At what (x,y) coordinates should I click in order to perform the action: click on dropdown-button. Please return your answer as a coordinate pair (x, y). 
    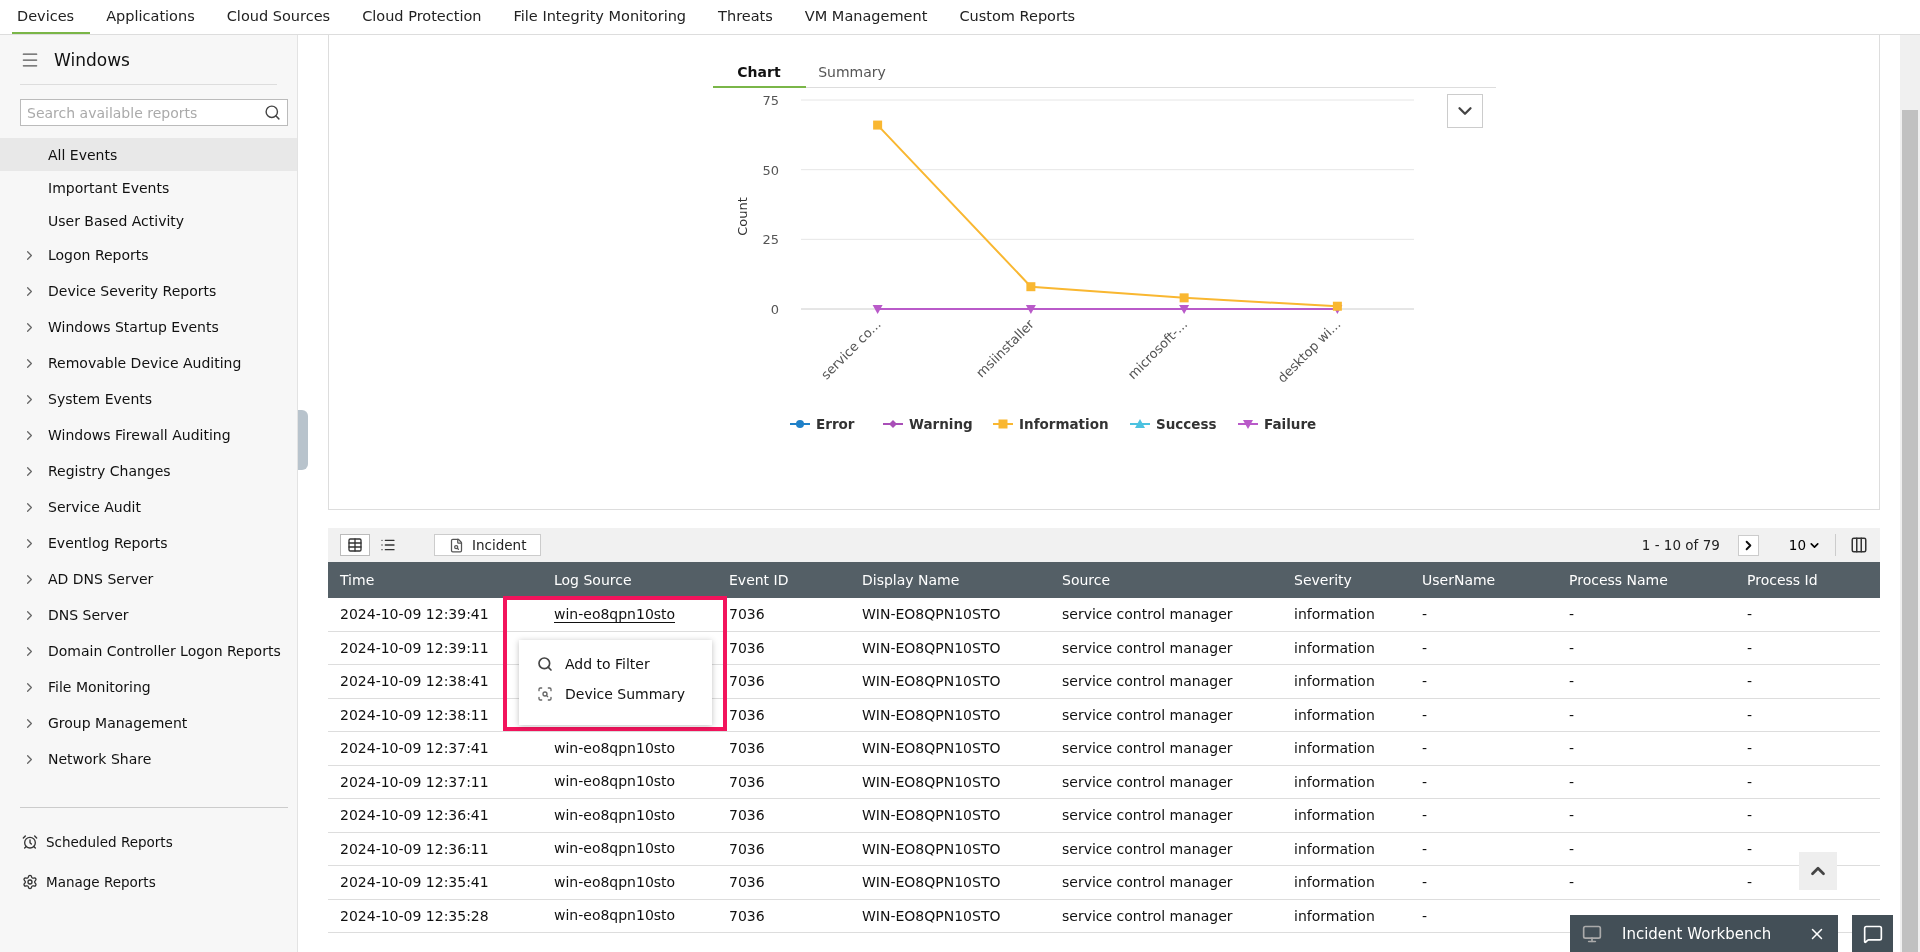
    Looking at the image, I should click on (1464, 111).